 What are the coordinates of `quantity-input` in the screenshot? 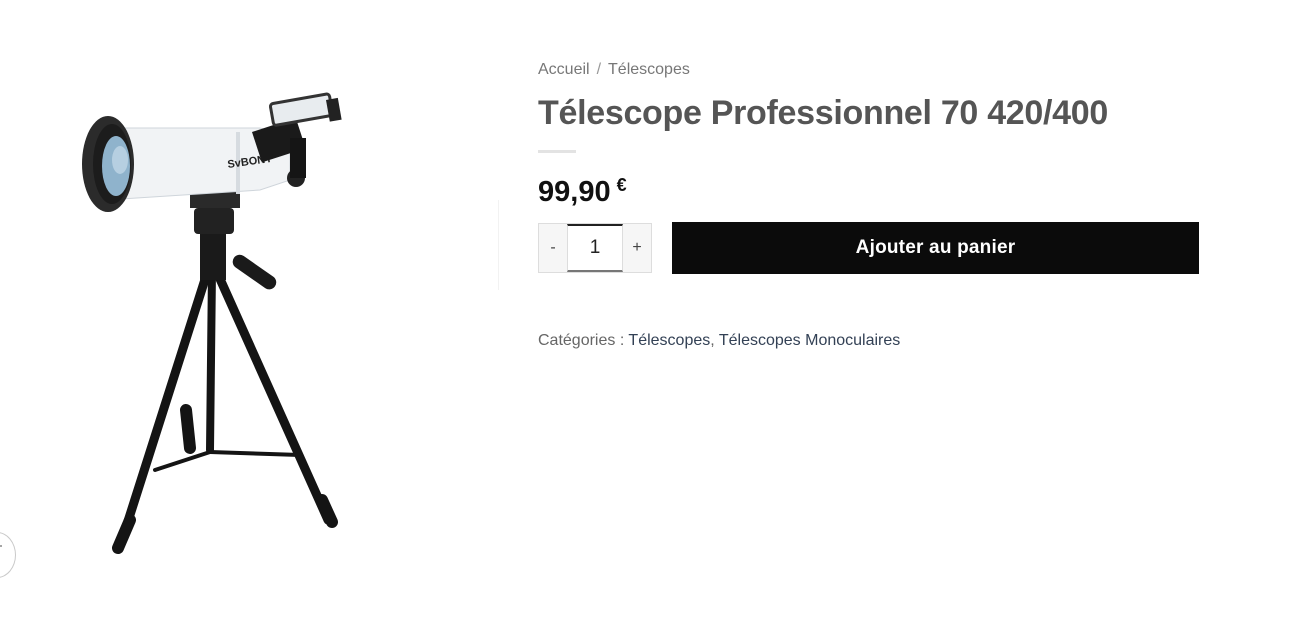 It's located at (595, 248).